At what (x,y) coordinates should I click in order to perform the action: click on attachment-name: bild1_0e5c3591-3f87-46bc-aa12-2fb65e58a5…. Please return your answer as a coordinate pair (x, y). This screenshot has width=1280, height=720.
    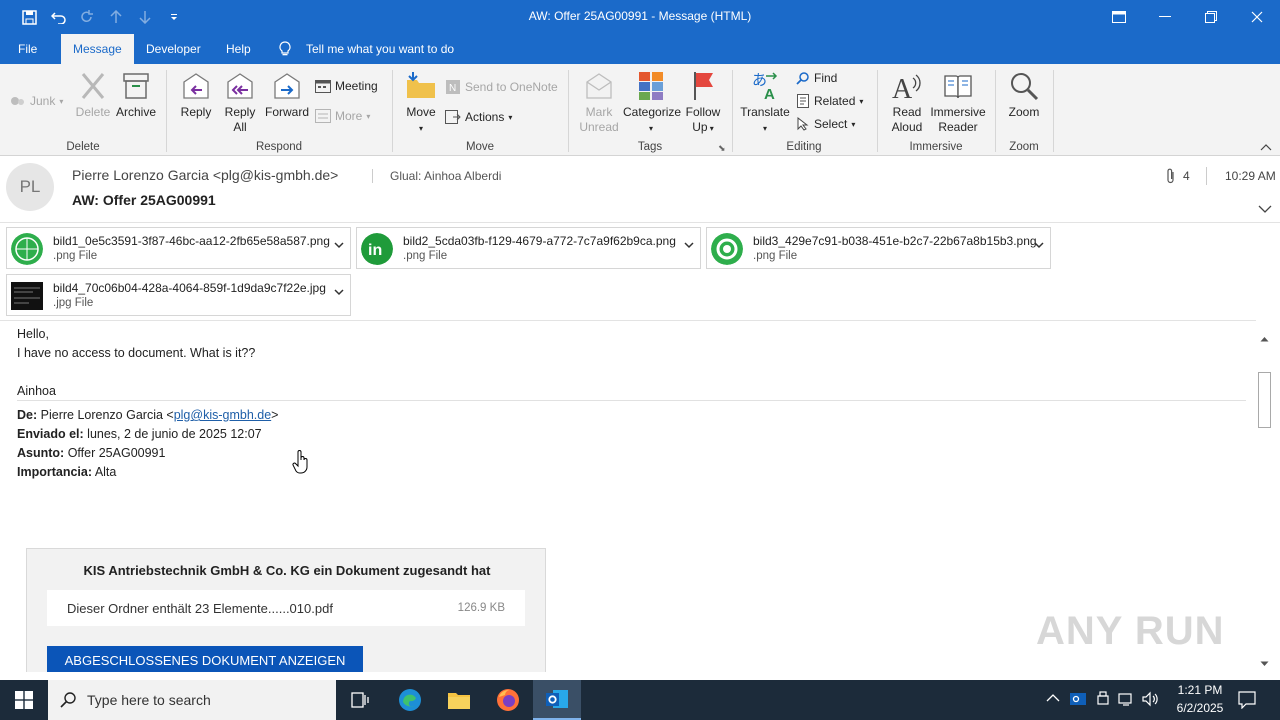
    Looking at the image, I should click on (191, 241).